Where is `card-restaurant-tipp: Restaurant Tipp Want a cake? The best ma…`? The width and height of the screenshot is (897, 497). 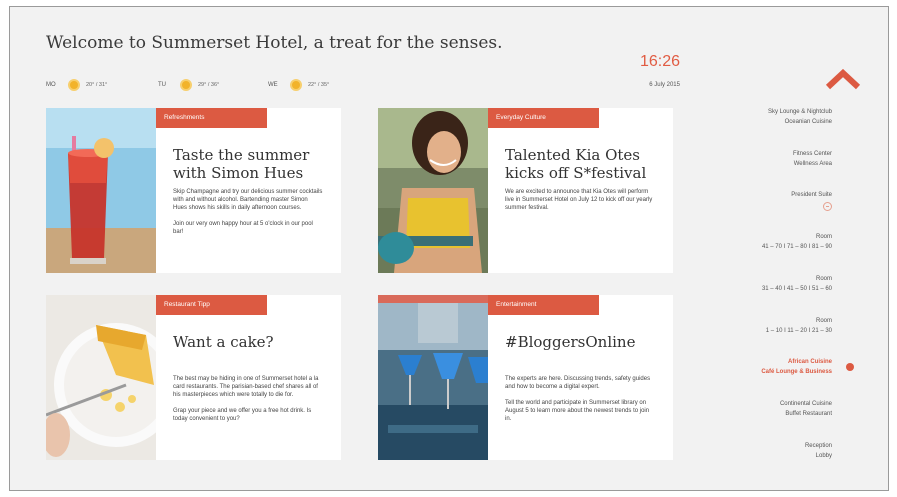
card-restaurant-tipp: Restaurant Tipp Want a cake? The best ma… is located at coordinates (193, 377).